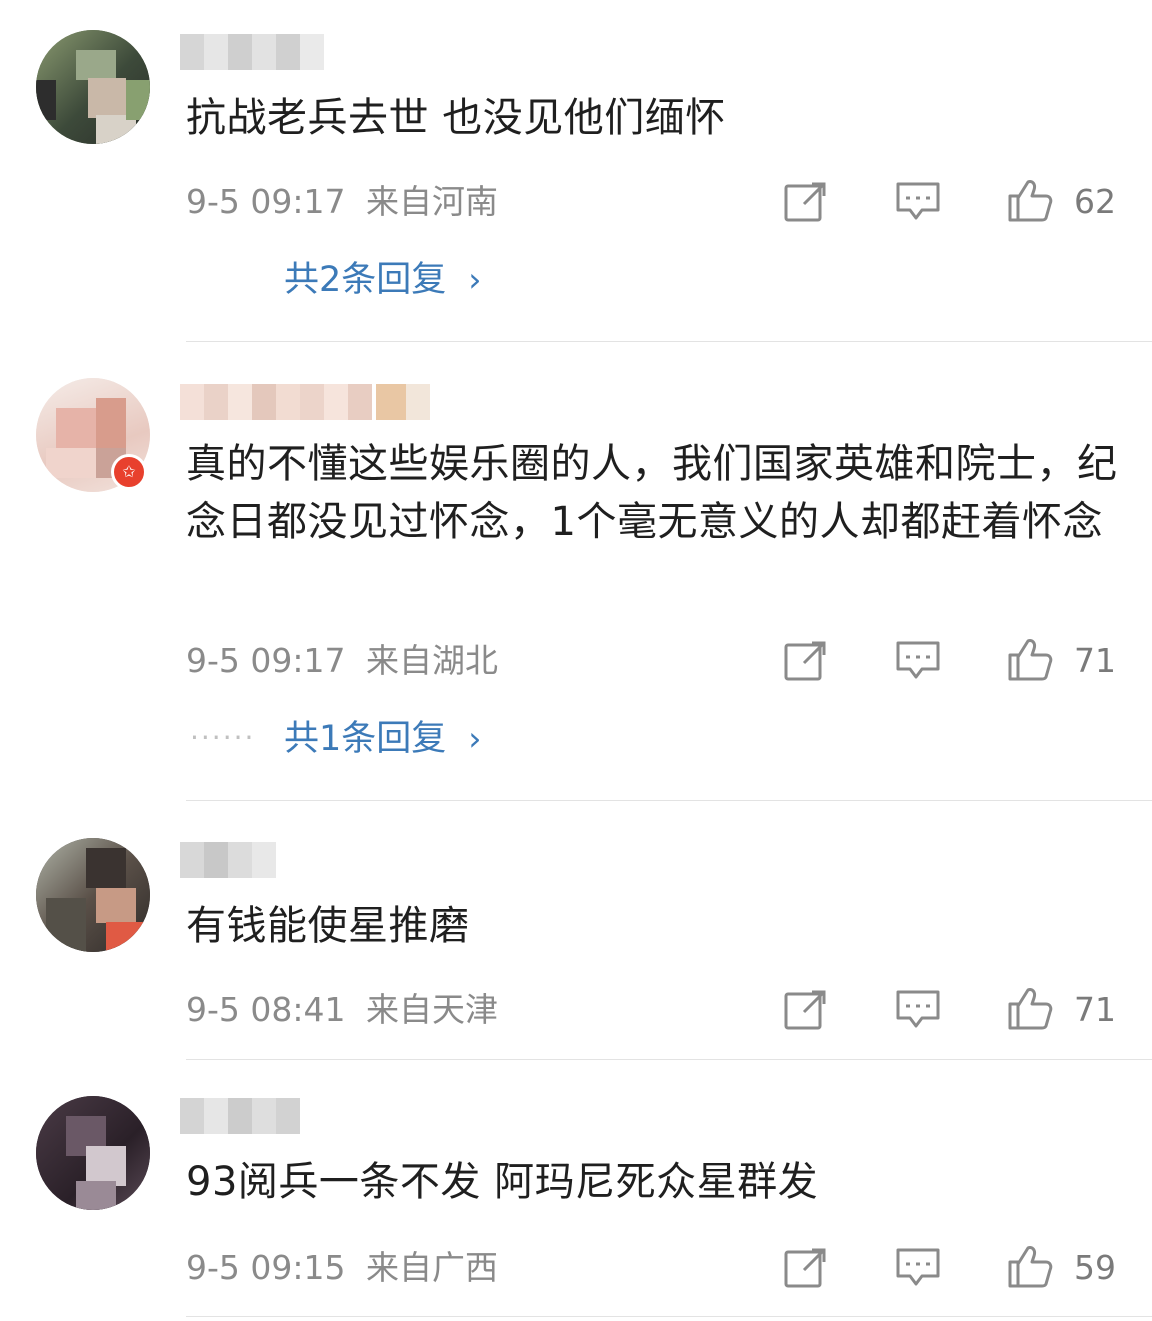 The image size is (1152, 1321). Describe the element at coordinates (1095, 201) in the screenshot. I see `like-count: 62` at that location.